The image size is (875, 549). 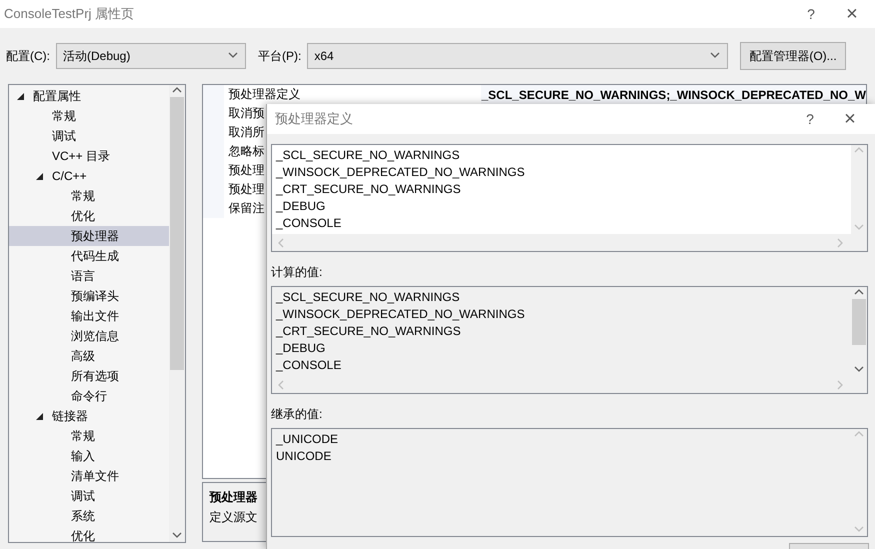 What do you see at coordinates (304, 456) in the screenshot?
I see `list-line: UNICODE` at bounding box center [304, 456].